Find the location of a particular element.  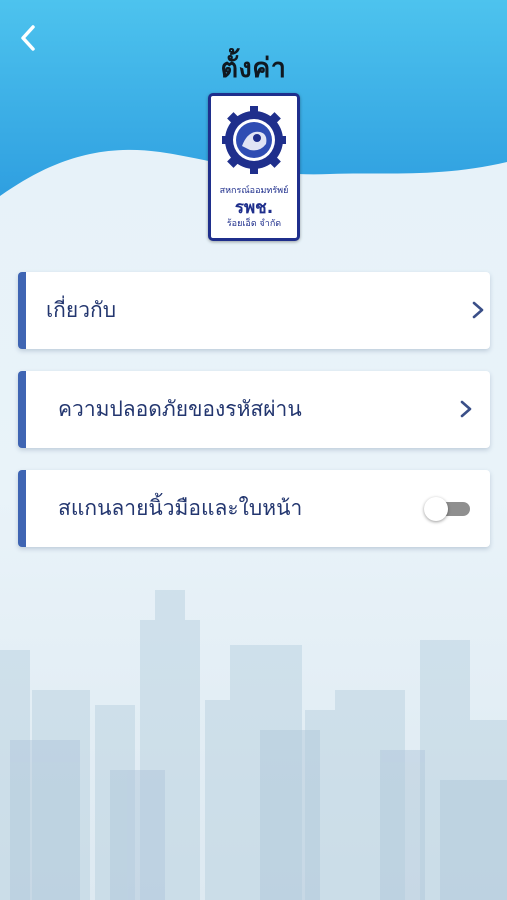

menu-item-label: ความปลอดภัยของรหัสผ่าน is located at coordinates (180, 409).